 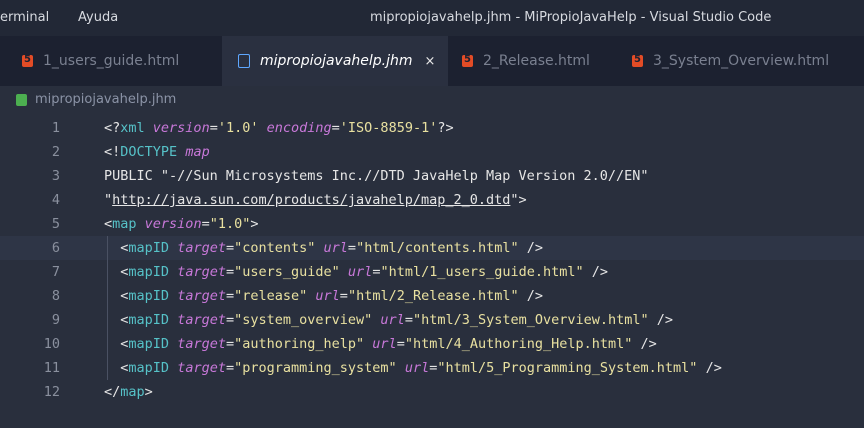 What do you see at coordinates (287, 272) in the screenshot?
I see `code-token: "users_guide"` at bounding box center [287, 272].